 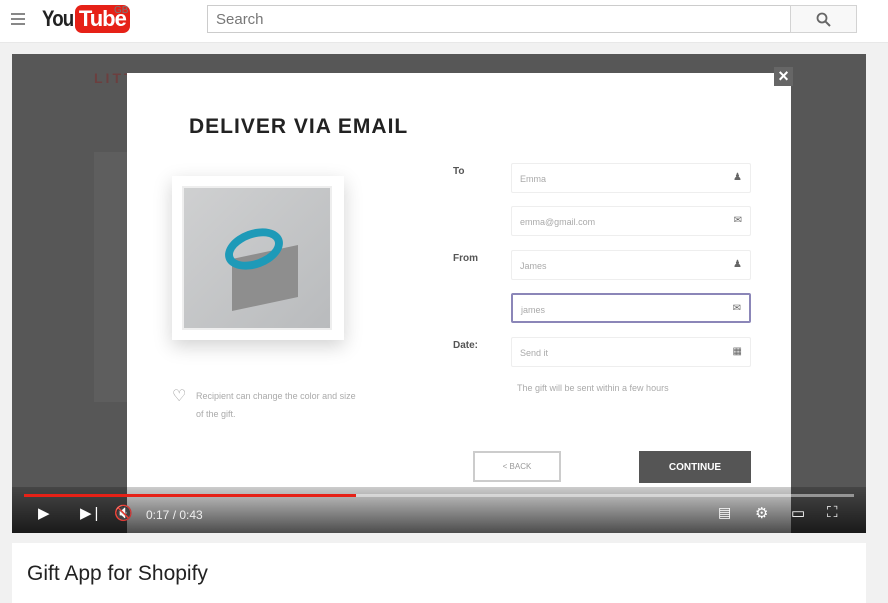 I want to click on fullscreen-icon: ⛶, so click(x=832, y=512).